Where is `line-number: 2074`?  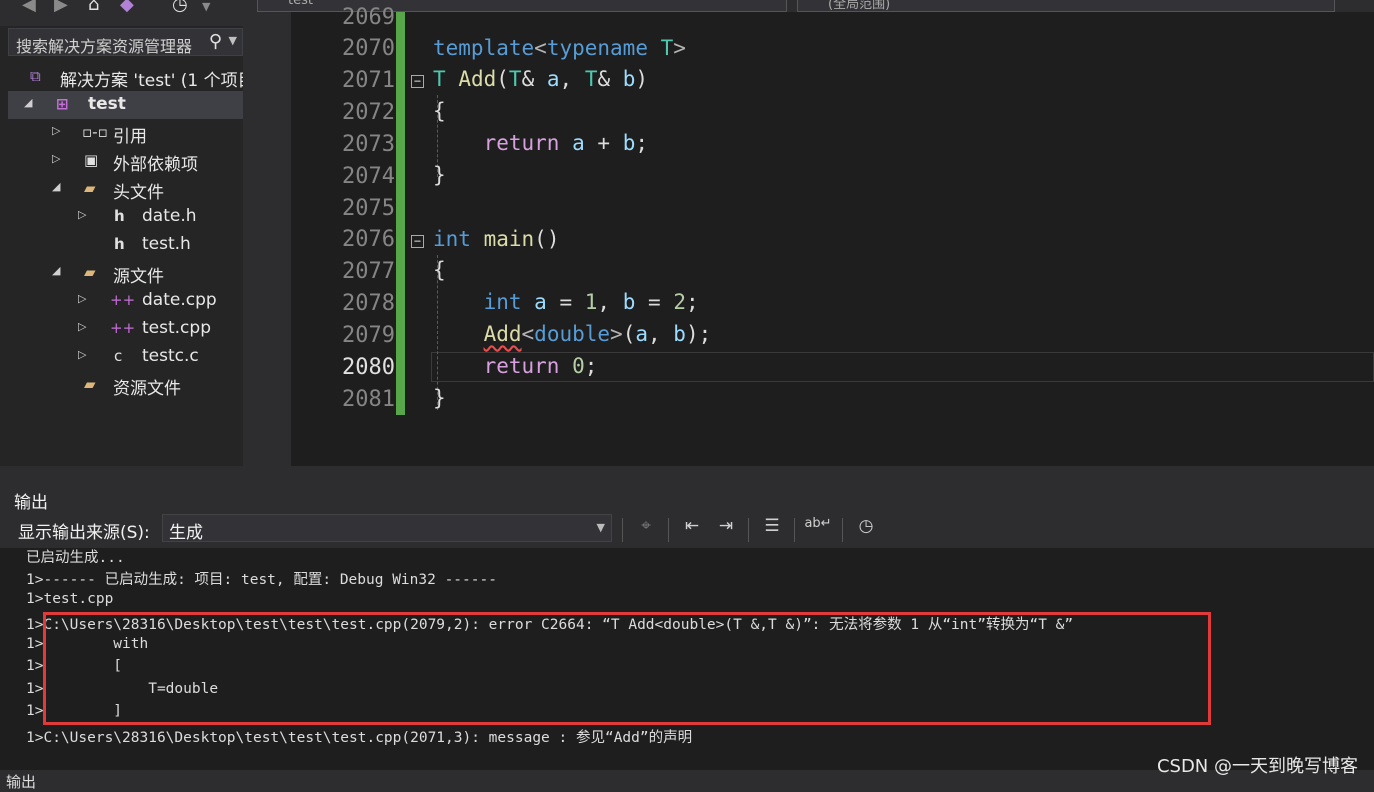
line-number: 2074 is located at coordinates (368, 176).